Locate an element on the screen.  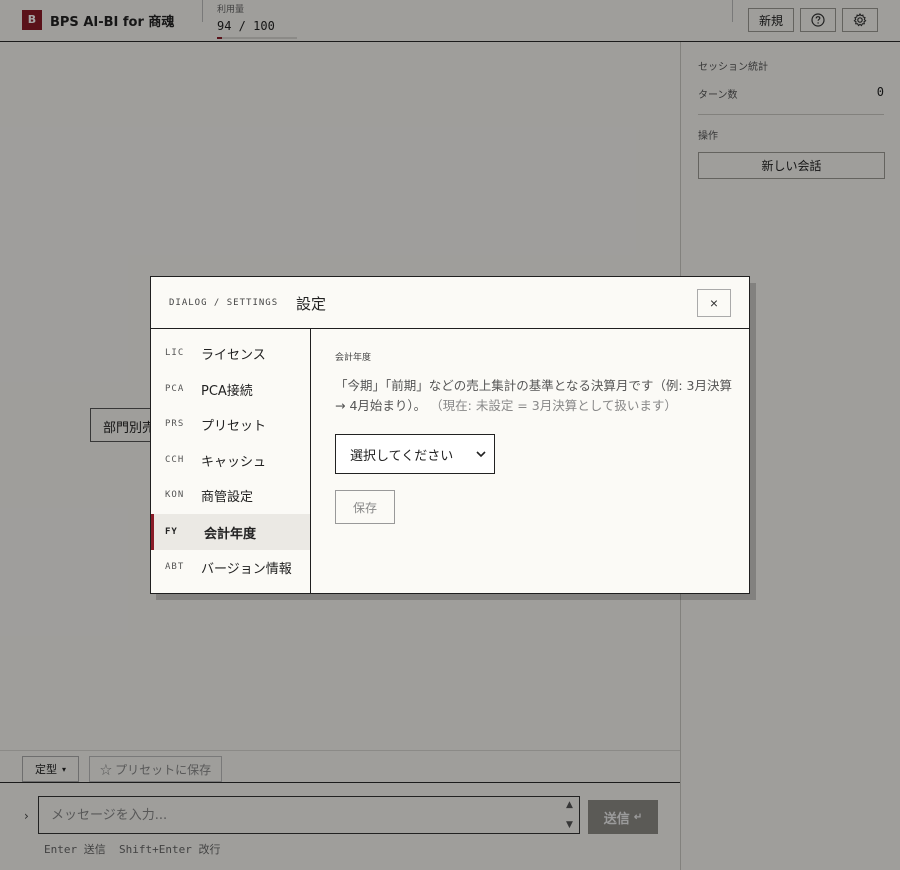
nav-item-presets: PRS プリセット is located at coordinates (230, 424).